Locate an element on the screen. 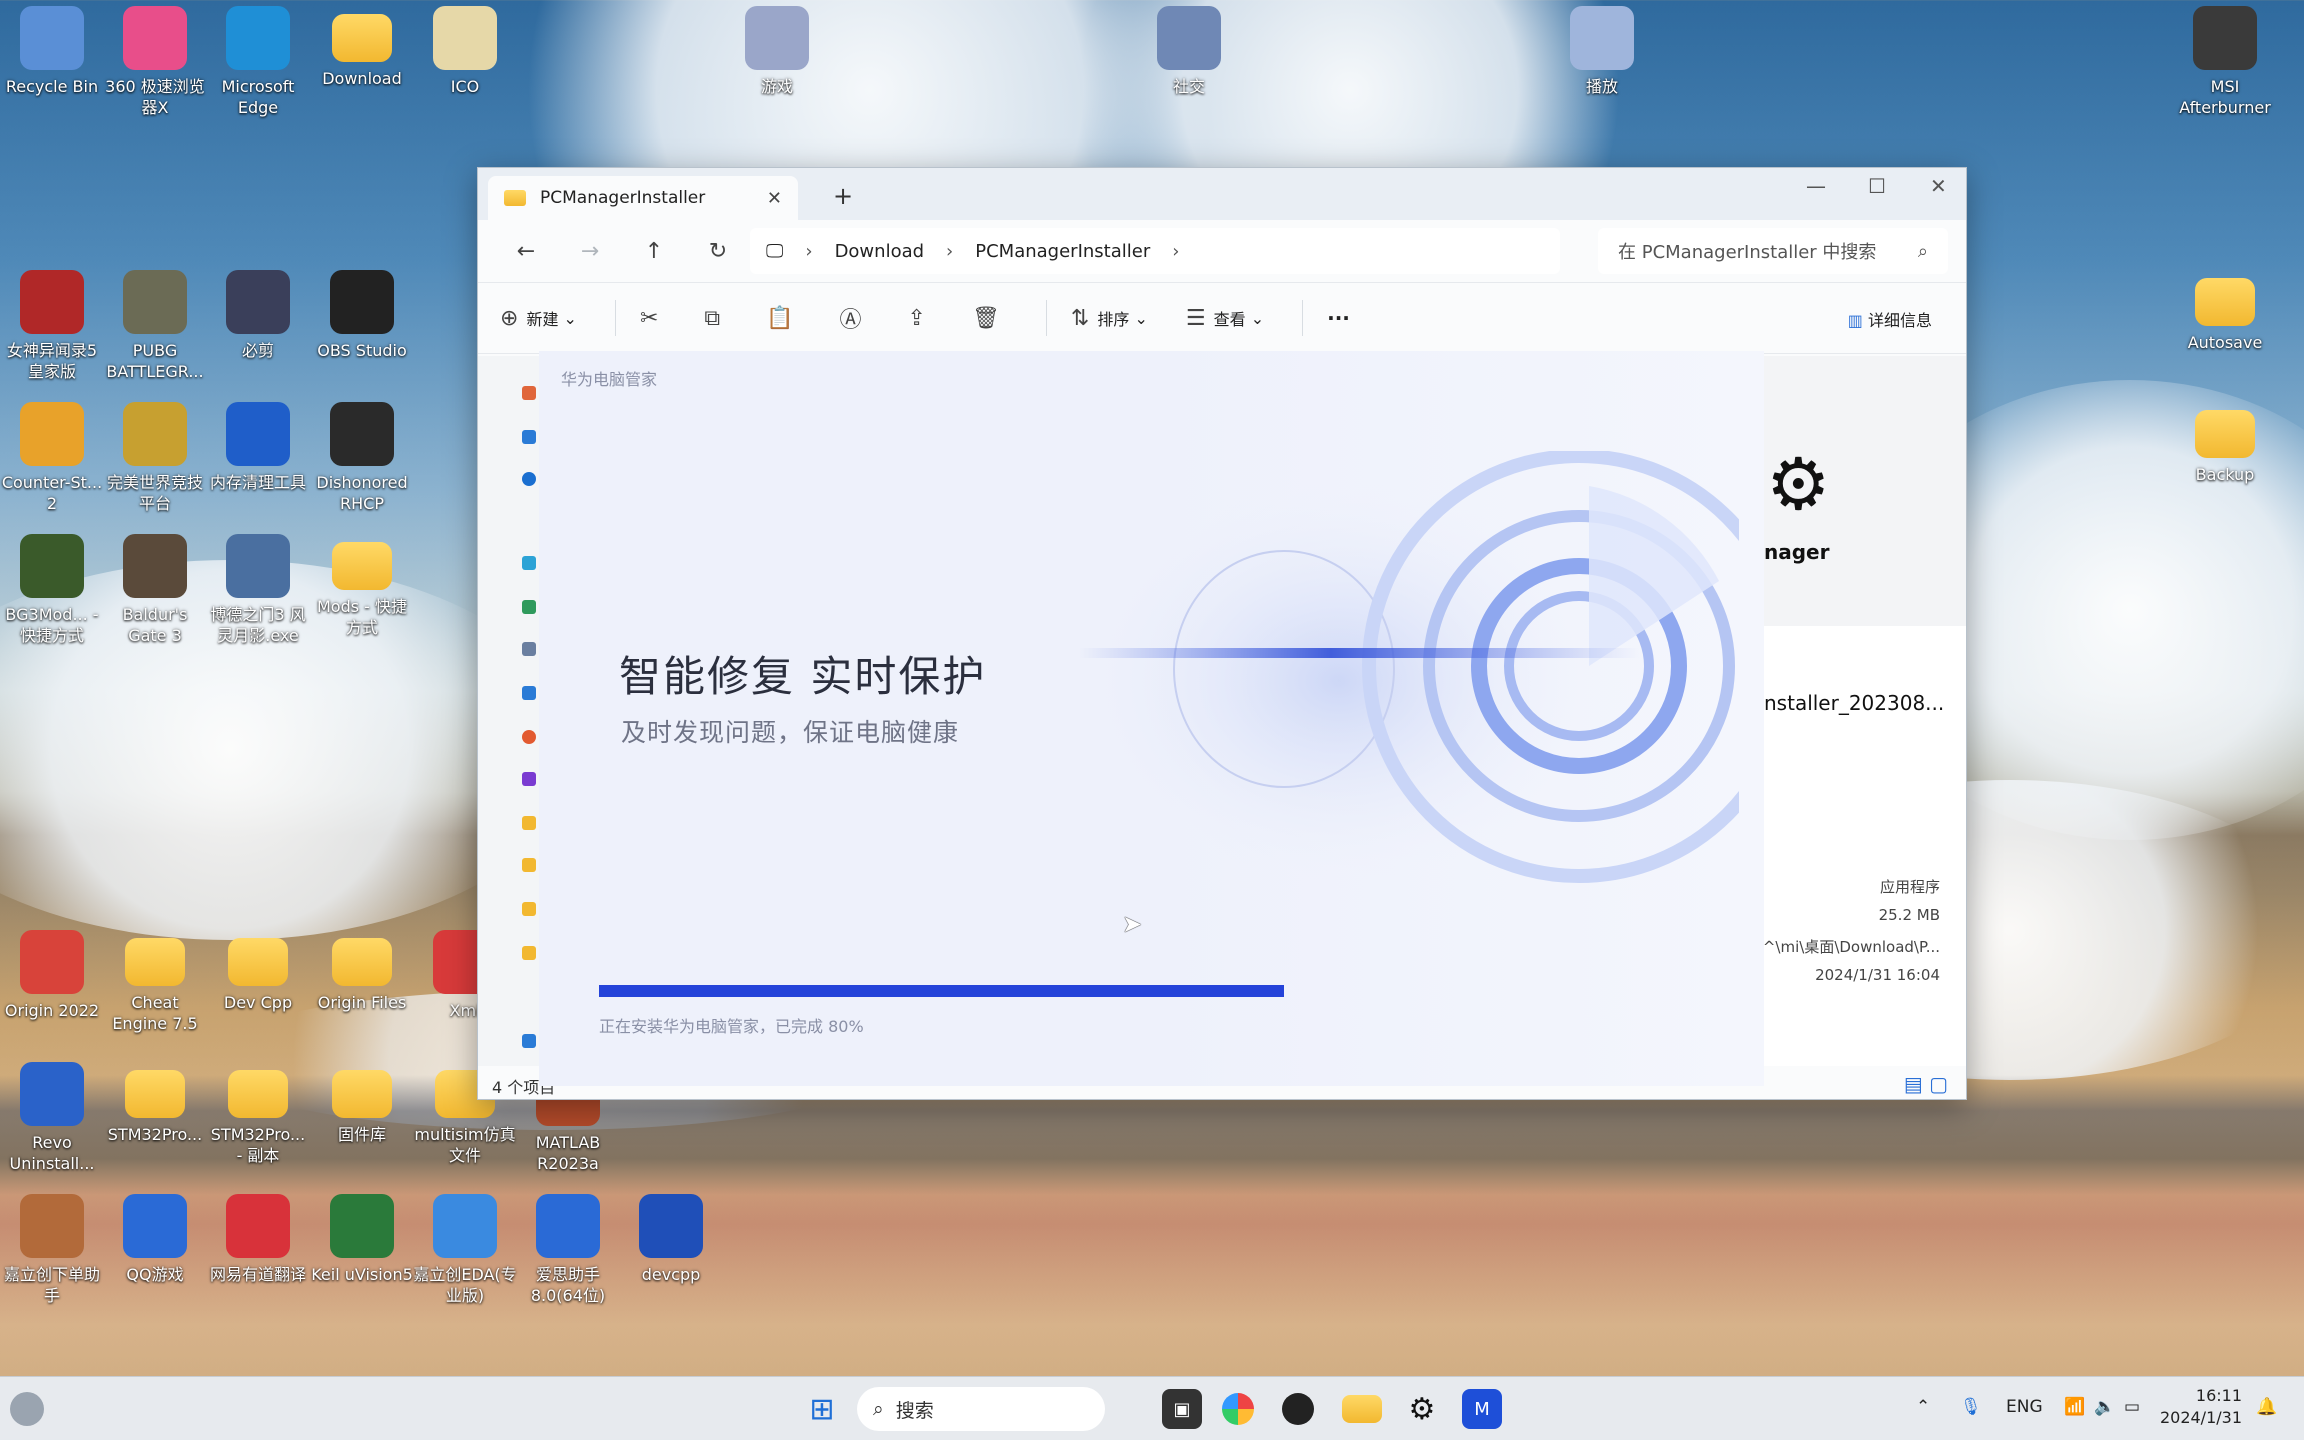  desktop-icon: Download is located at coordinates (362, 47).